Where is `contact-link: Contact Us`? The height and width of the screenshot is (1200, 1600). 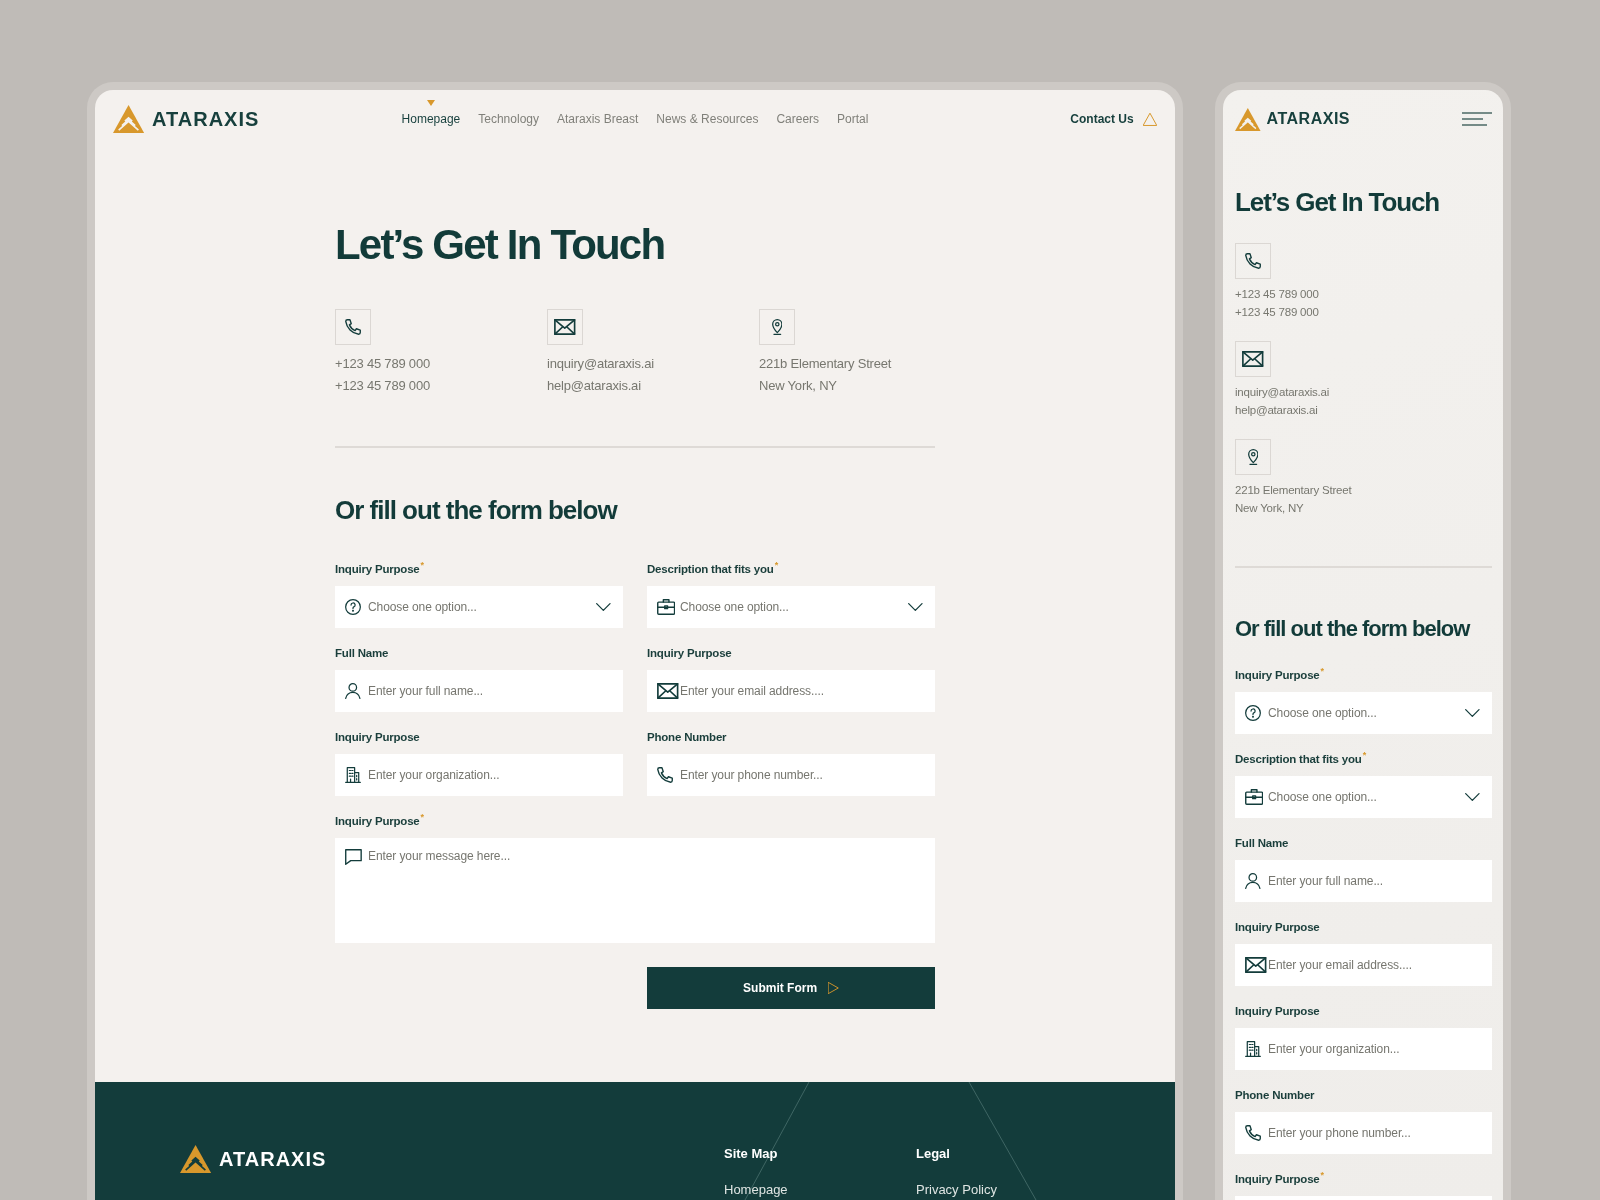
contact-link: Contact Us is located at coordinates (1113, 119).